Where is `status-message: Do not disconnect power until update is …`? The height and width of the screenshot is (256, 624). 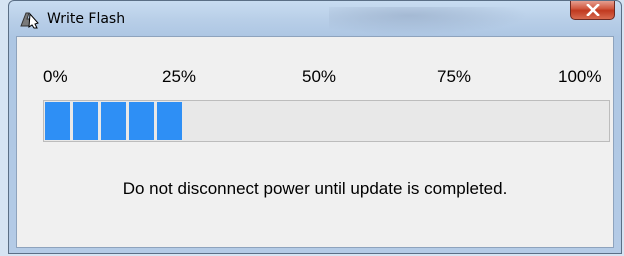 status-message: Do not disconnect power until update is … is located at coordinates (315, 188).